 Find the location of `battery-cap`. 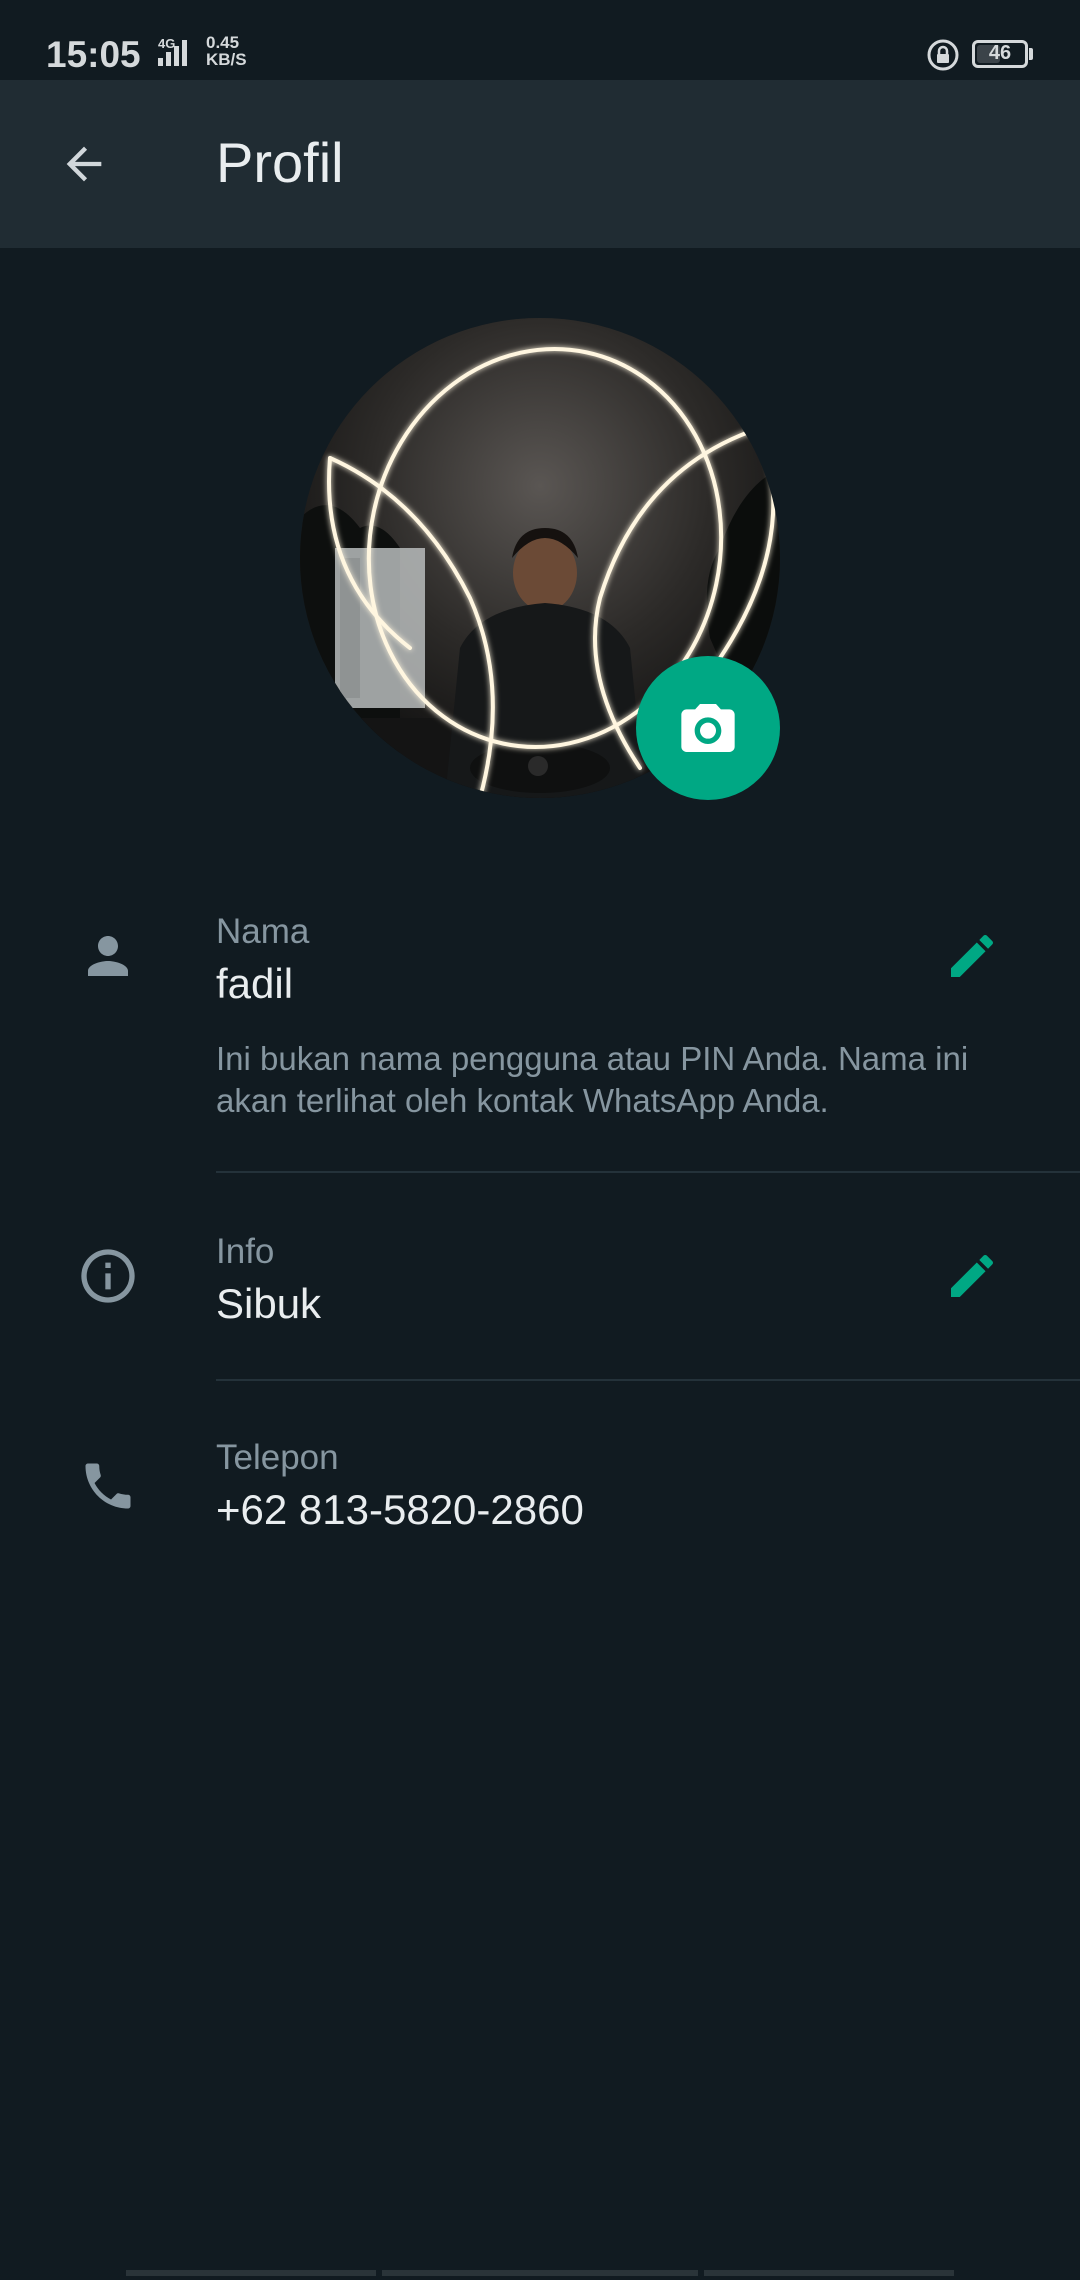

battery-cap is located at coordinates (1031, 54).